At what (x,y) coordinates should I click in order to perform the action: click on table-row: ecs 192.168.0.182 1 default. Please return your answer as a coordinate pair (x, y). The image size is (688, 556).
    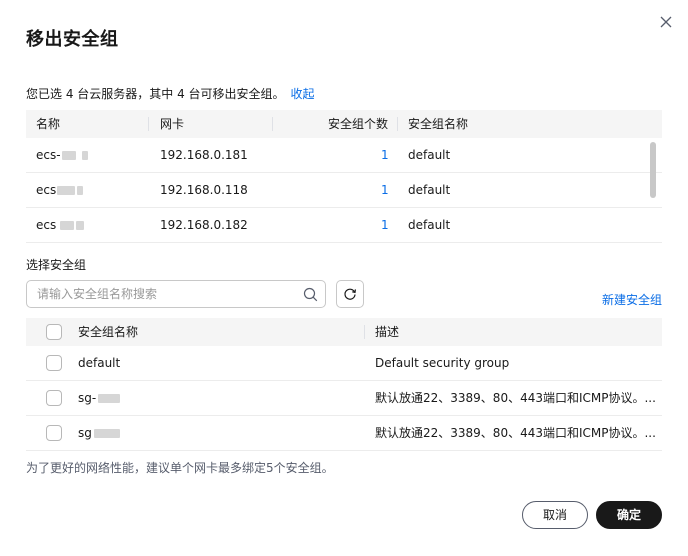
    Looking at the image, I should click on (344, 225).